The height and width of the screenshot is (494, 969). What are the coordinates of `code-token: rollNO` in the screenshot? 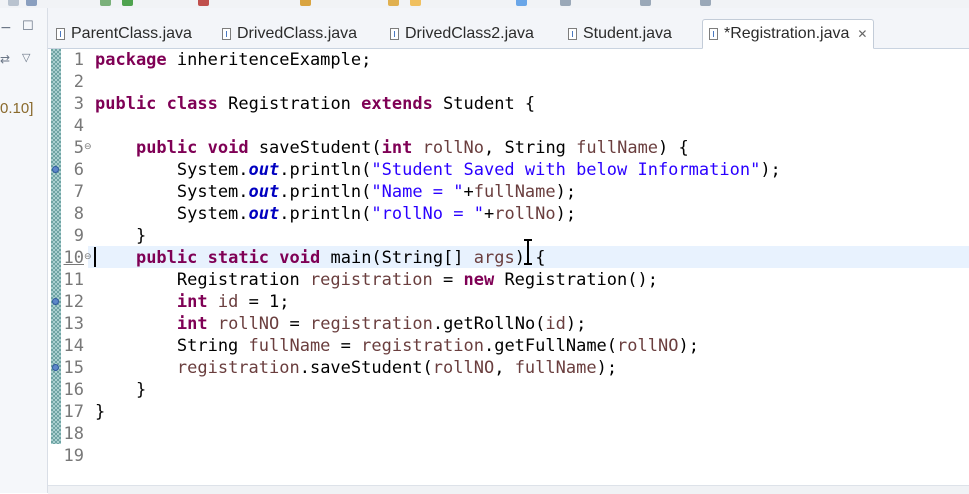 It's located at (248, 324).